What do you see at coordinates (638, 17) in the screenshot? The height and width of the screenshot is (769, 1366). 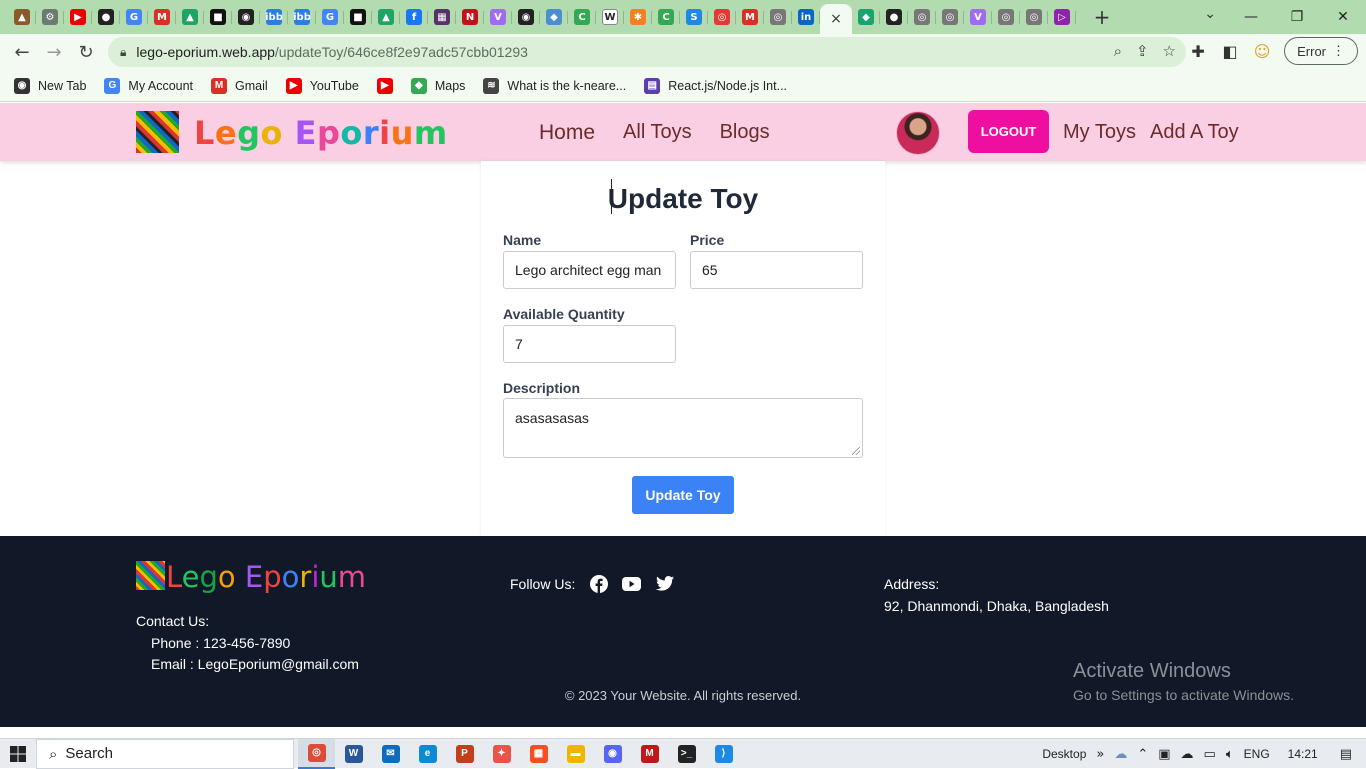 I see `browser-tab: ✱` at bounding box center [638, 17].